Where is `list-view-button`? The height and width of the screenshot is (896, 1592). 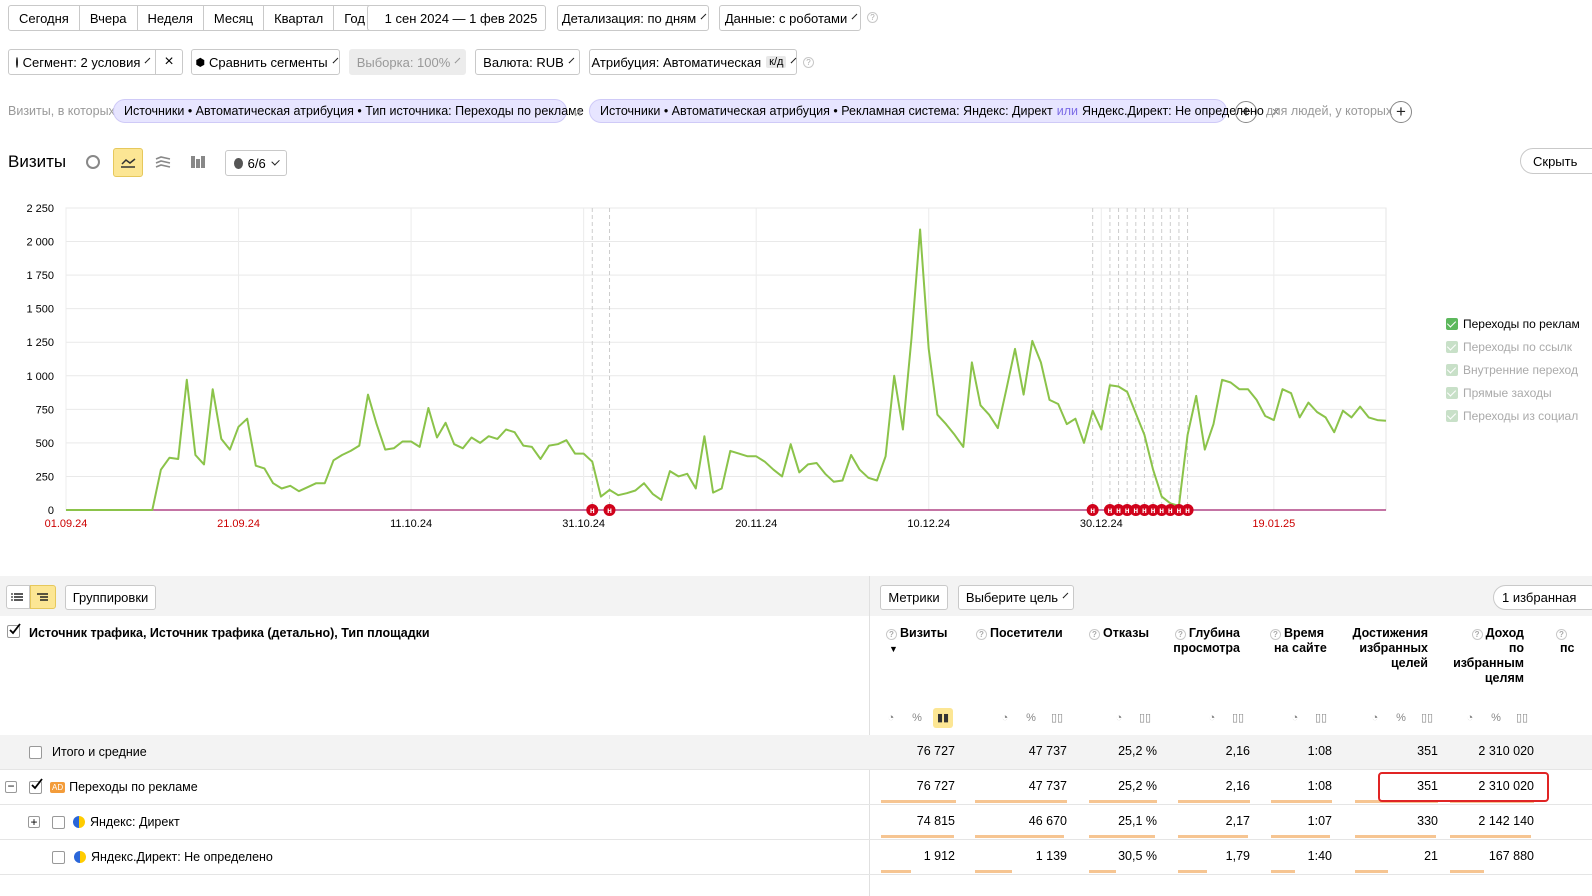
list-view-button is located at coordinates (18, 597).